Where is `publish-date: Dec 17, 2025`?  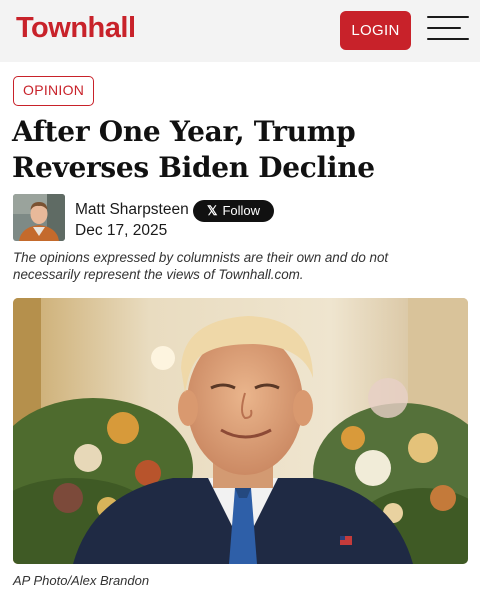 publish-date: Dec 17, 2025 is located at coordinates (121, 230).